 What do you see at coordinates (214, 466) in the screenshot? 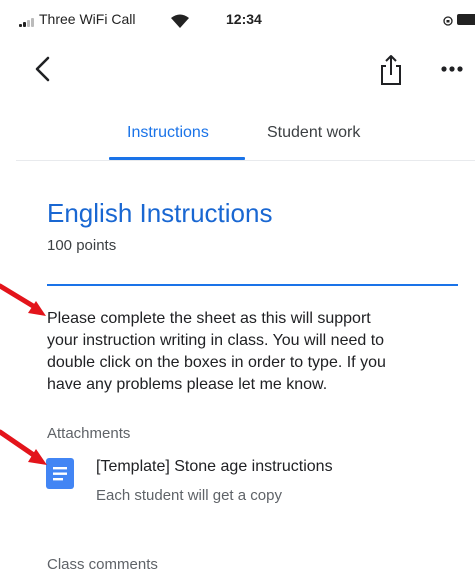
I see `attachment-title: [Template] Stone age instructions` at bounding box center [214, 466].